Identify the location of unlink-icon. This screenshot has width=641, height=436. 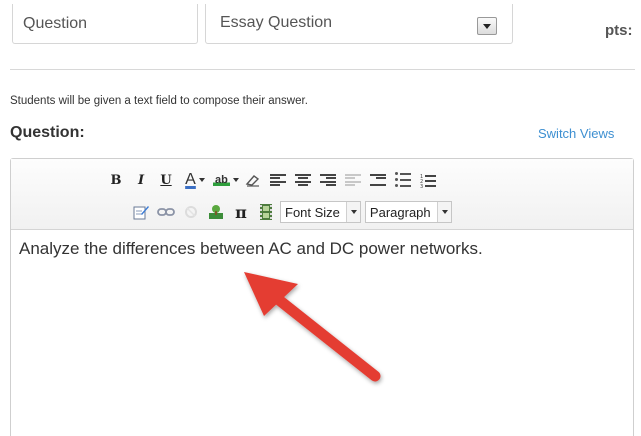
(191, 212).